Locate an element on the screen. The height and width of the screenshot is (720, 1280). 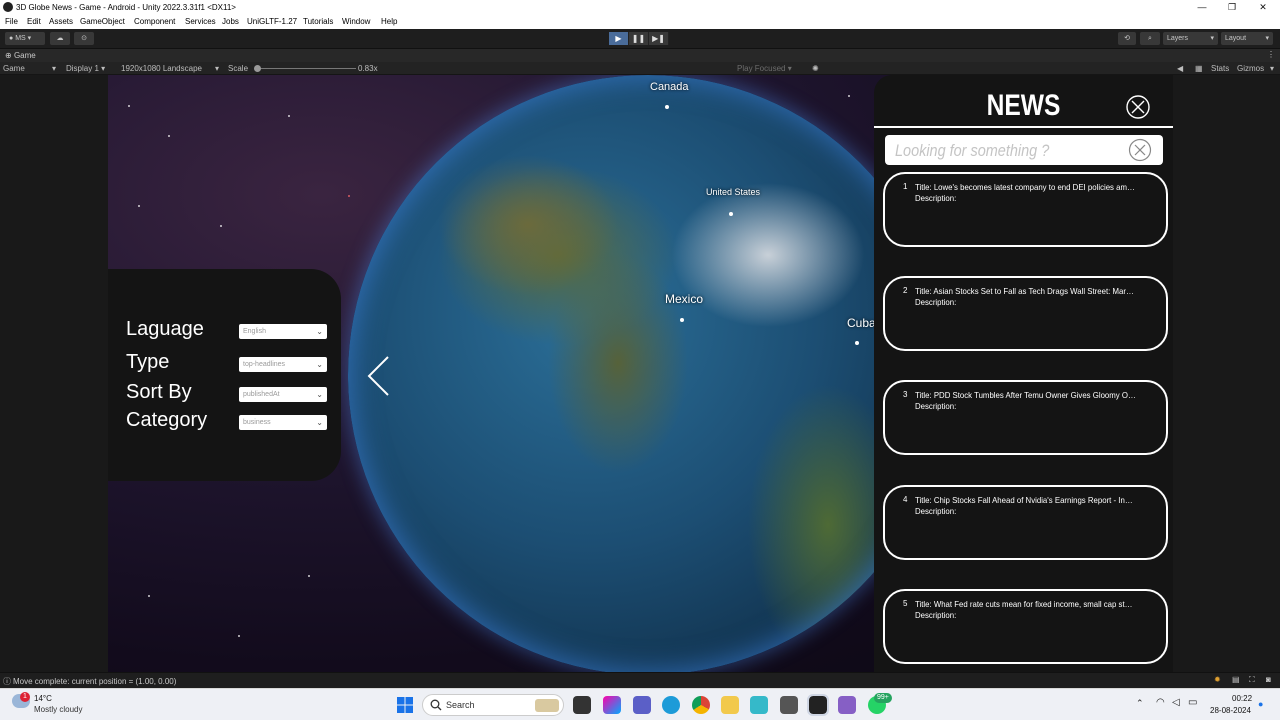
maximize-button: ❐ is located at coordinates (1232, 7).